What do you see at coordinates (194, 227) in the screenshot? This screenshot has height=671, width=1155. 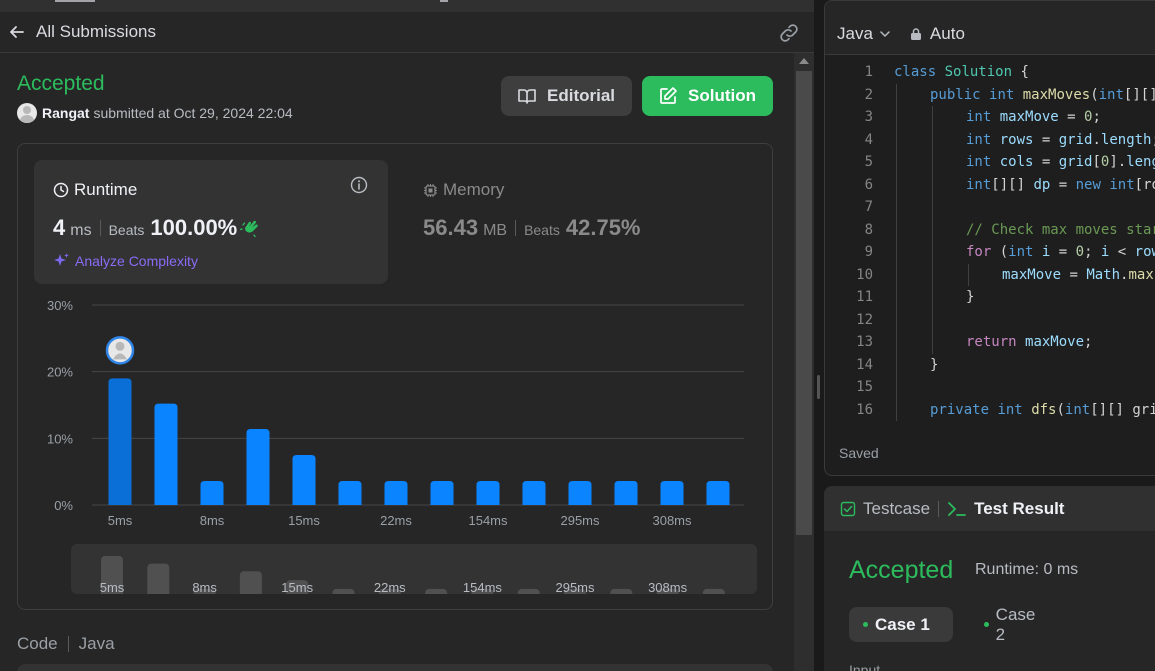 I see `runtime-beats-value: 100.00%` at bounding box center [194, 227].